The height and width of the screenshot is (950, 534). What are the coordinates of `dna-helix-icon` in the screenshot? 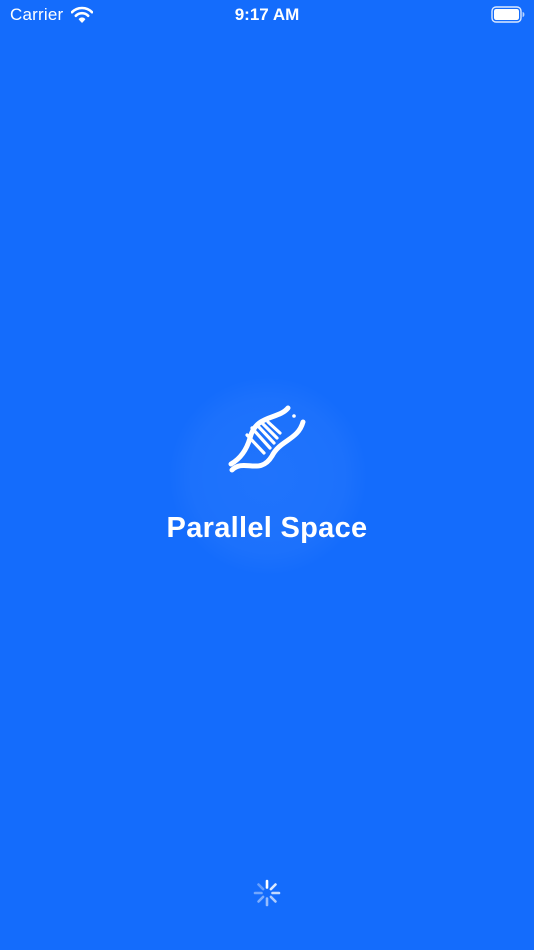 It's located at (267, 439).